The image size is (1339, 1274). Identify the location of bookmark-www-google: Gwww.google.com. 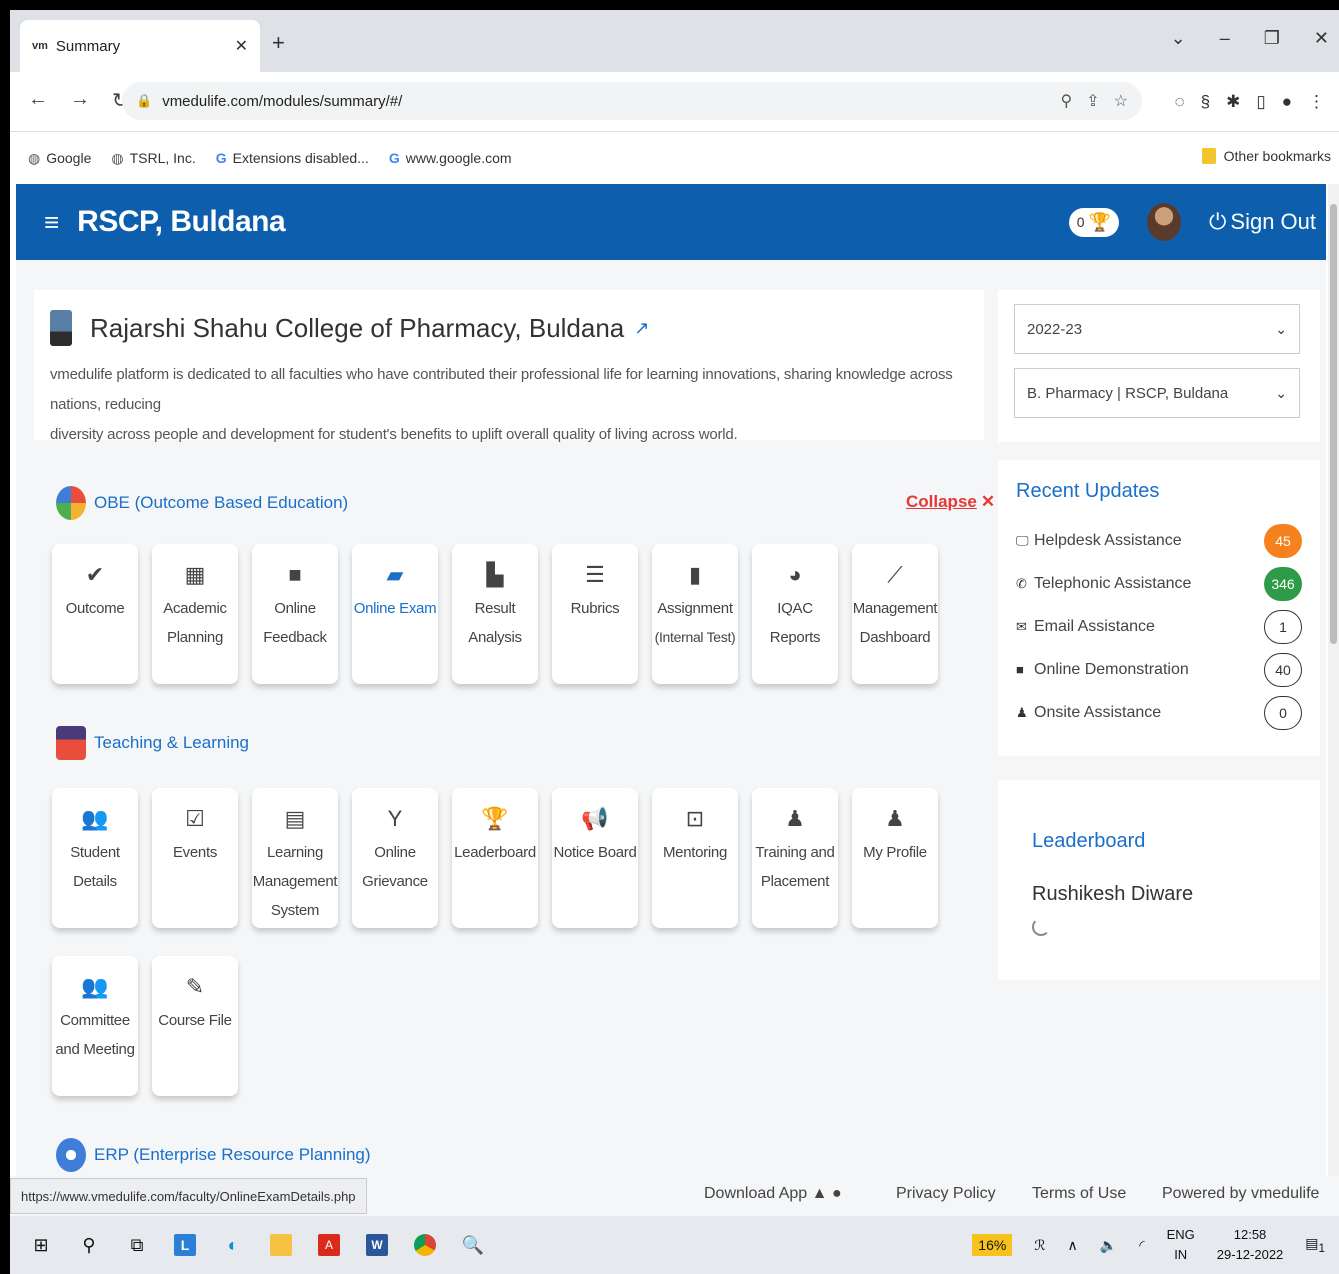
(450, 158).